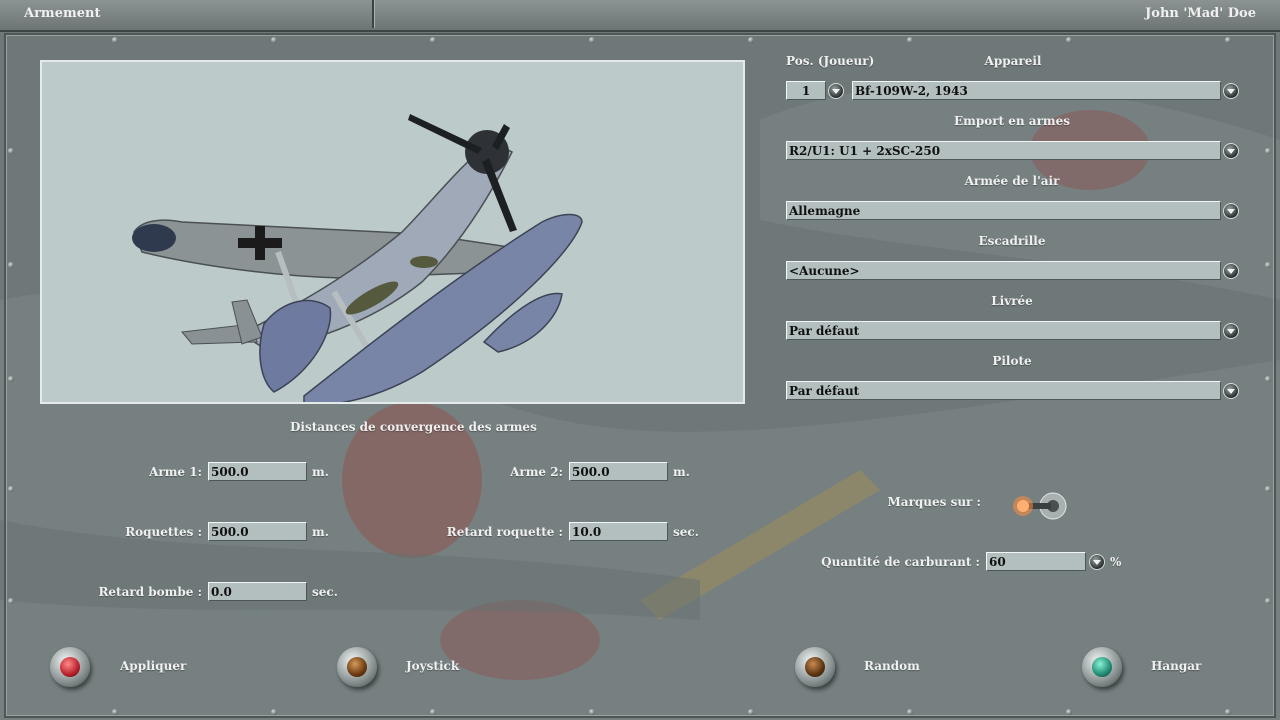 Image resolution: width=1280 pixels, height=720 pixels. Describe the element at coordinates (1003, 150) in the screenshot. I see `weapons-select: R2/U1: U1 + 2xSC-250` at that location.